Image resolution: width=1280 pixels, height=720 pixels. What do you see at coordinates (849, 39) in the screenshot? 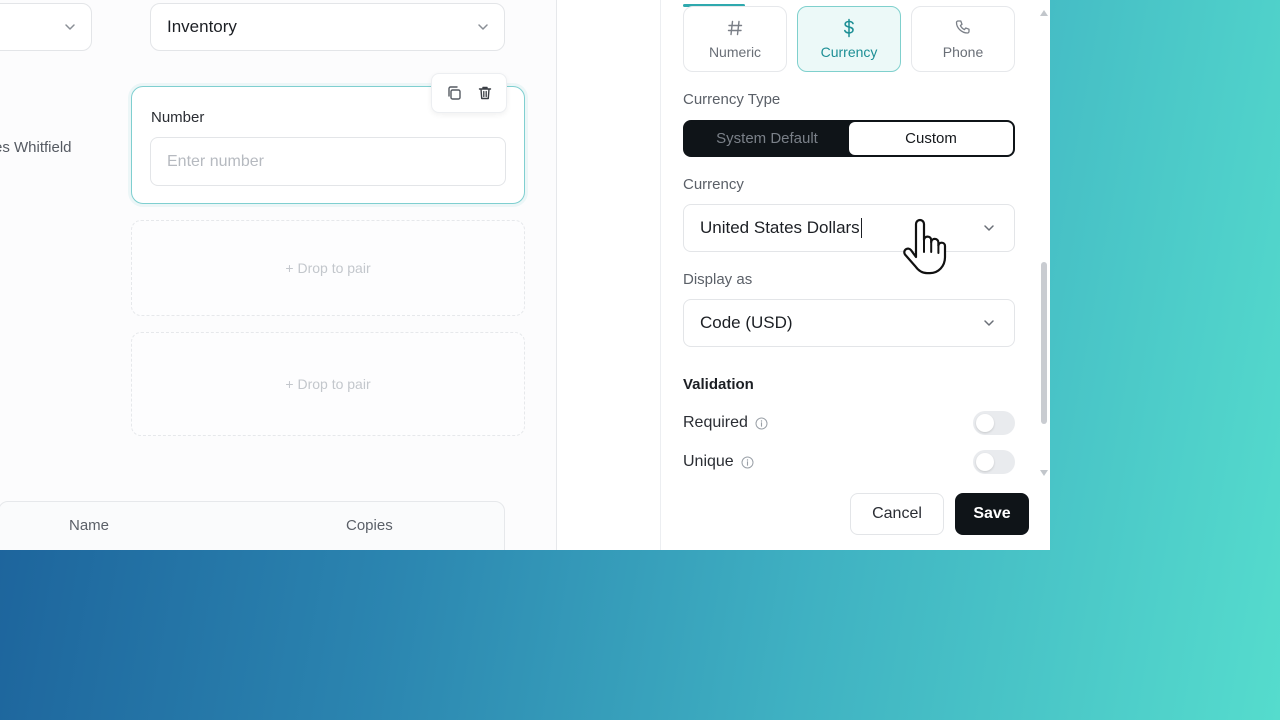
I see `field-type-currency: Currency` at bounding box center [849, 39].